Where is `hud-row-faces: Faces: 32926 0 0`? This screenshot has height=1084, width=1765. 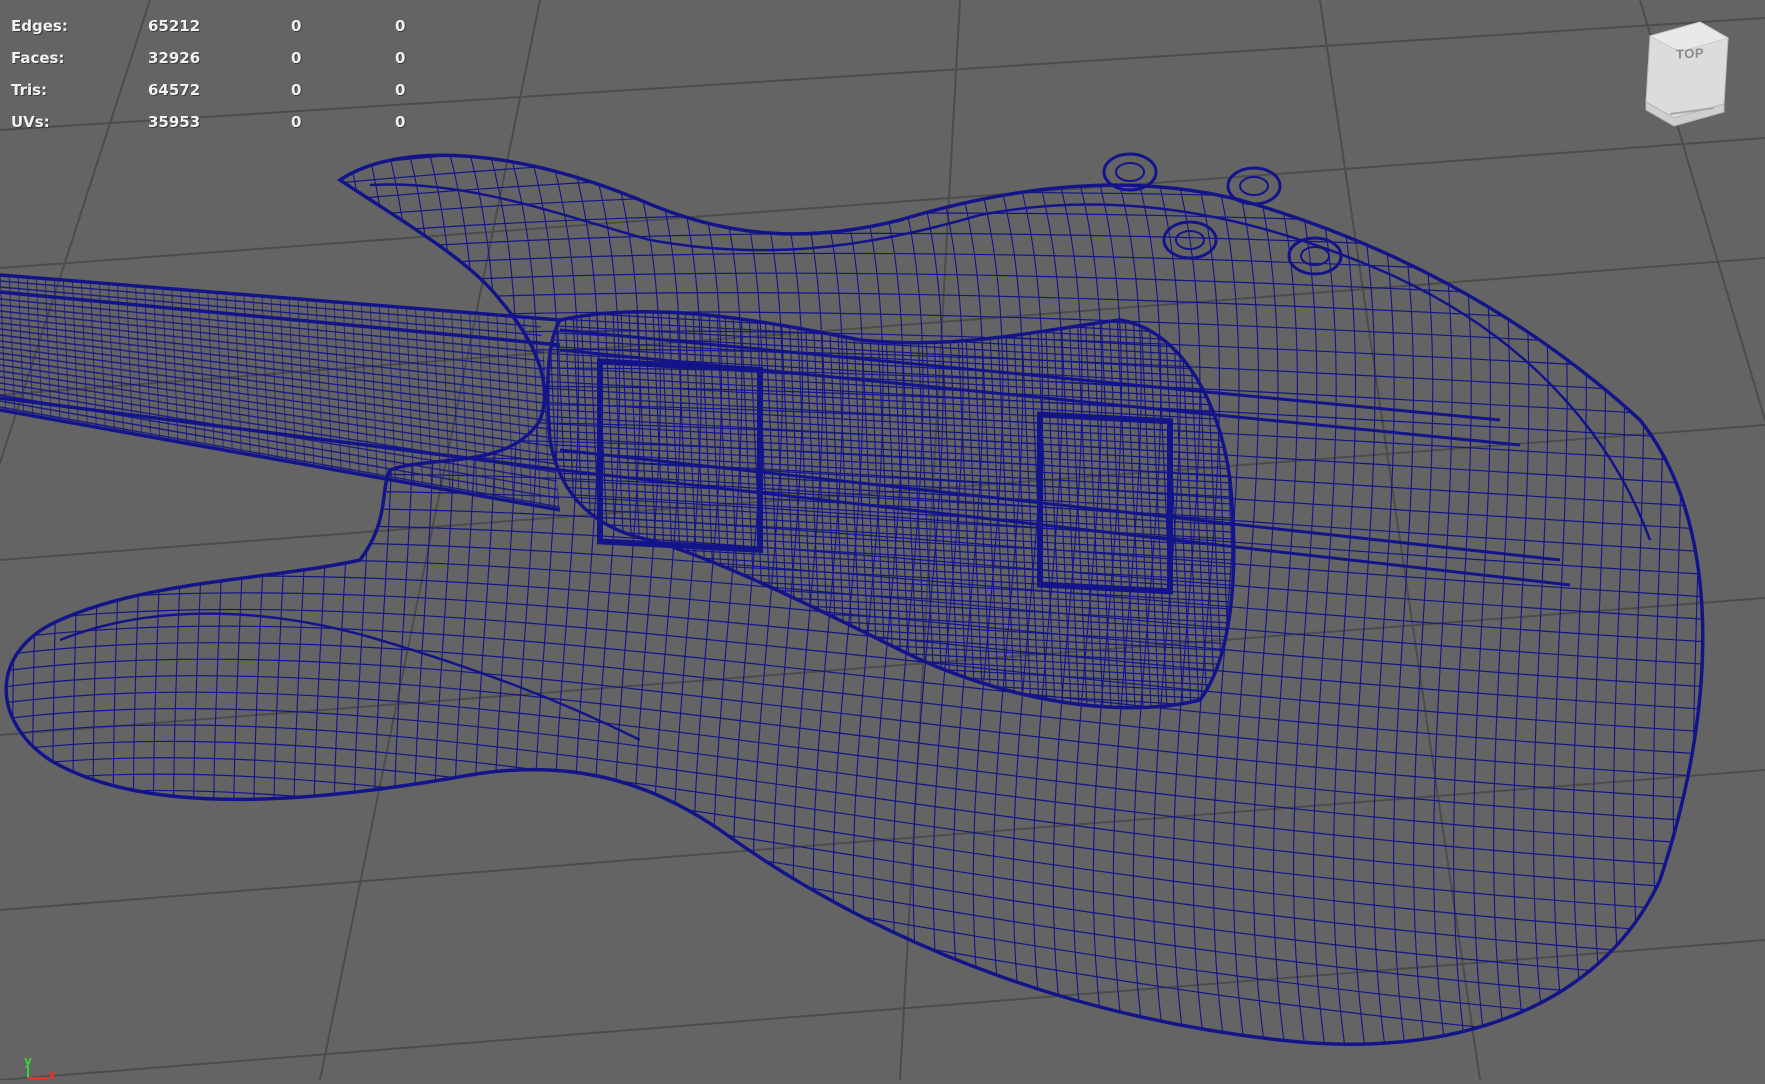
hud-row-faces: Faces: 32926 0 0 is located at coordinates (210, 59).